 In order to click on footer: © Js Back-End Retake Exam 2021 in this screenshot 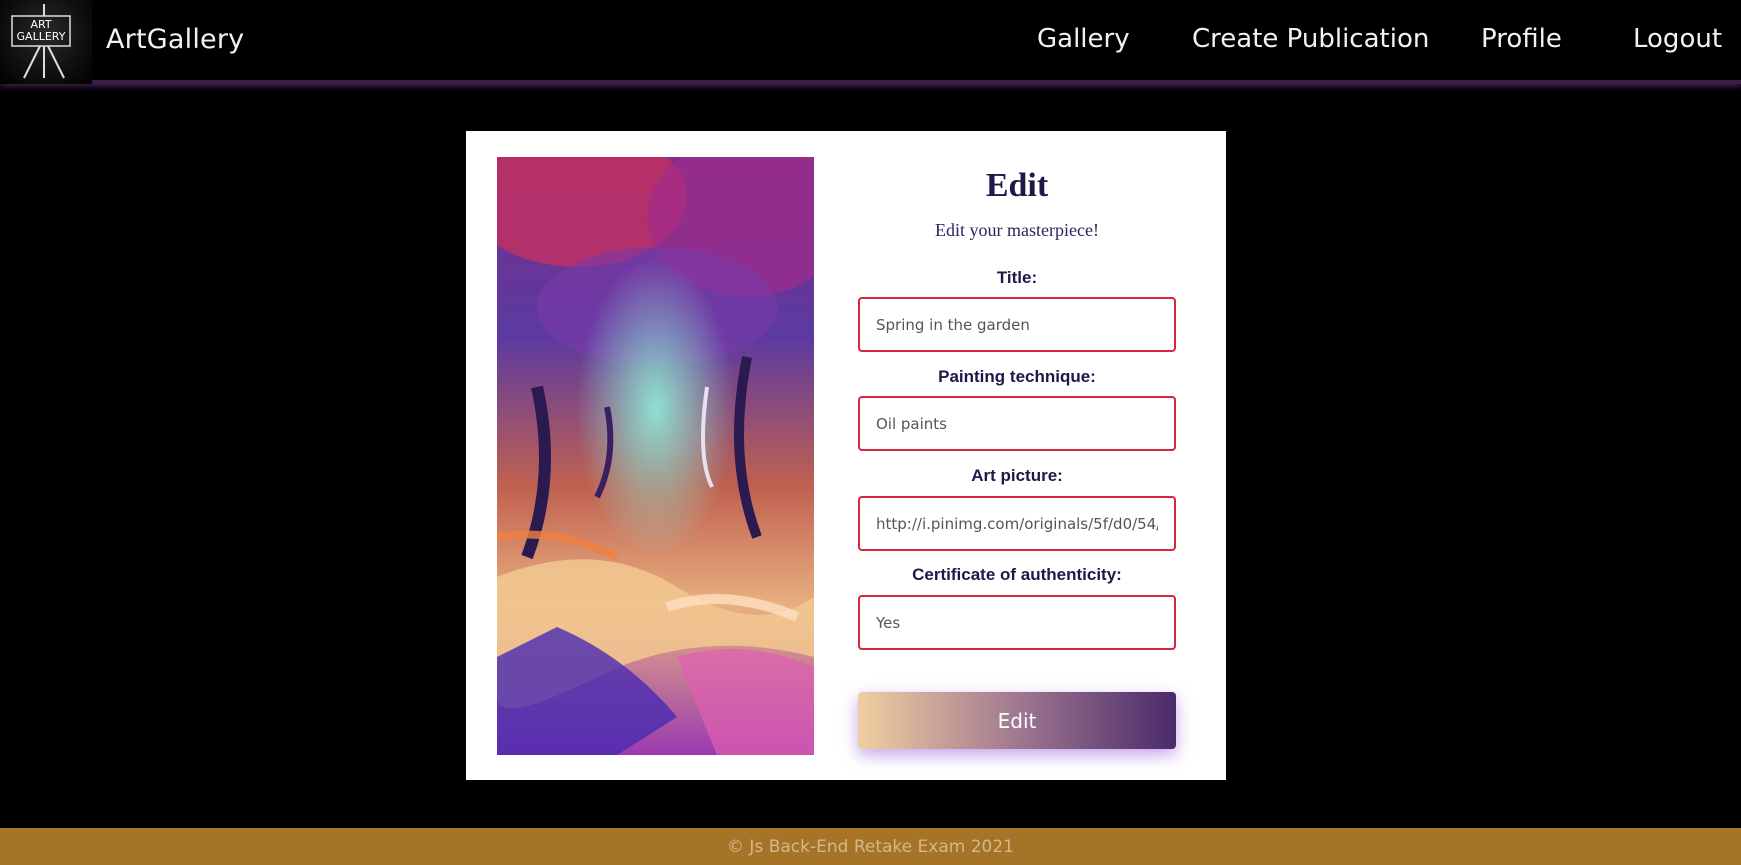, I will do `click(870, 846)`.